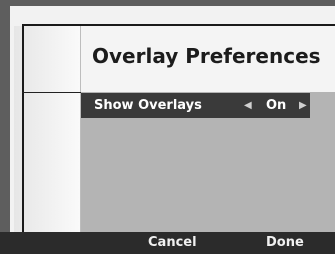 Image resolution: width=335 pixels, height=254 pixels. I want to click on arrow-right-icon: ▶, so click(303, 105).